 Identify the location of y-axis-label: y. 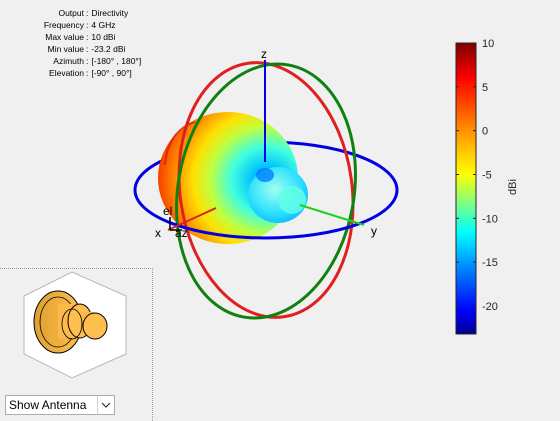
(374, 231).